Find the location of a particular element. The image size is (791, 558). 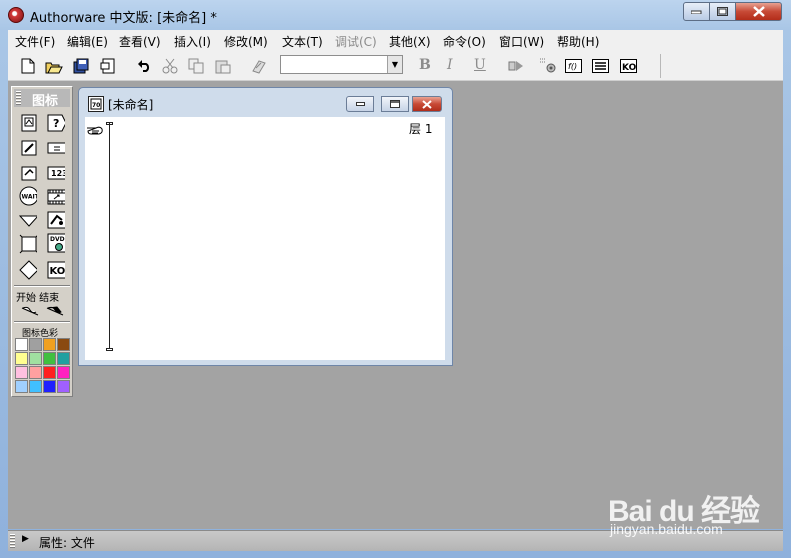

baidu-watermark-url: jingyan.baidu.com is located at coordinates (666, 529).